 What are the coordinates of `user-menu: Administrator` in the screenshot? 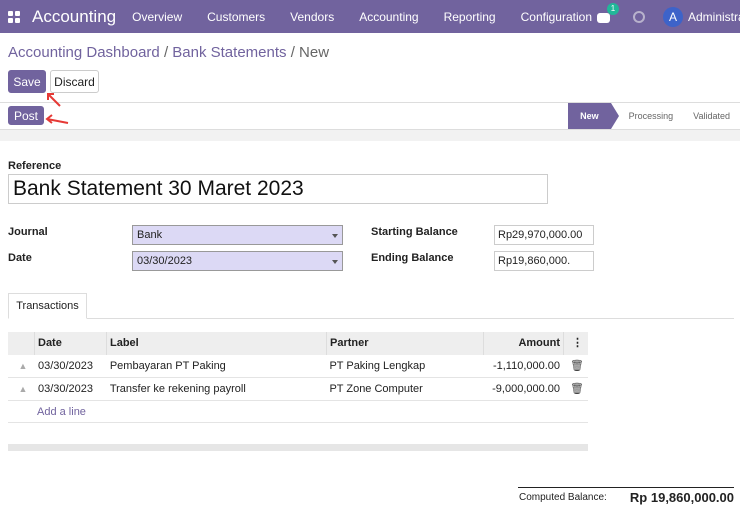 It's located at (714, 17).